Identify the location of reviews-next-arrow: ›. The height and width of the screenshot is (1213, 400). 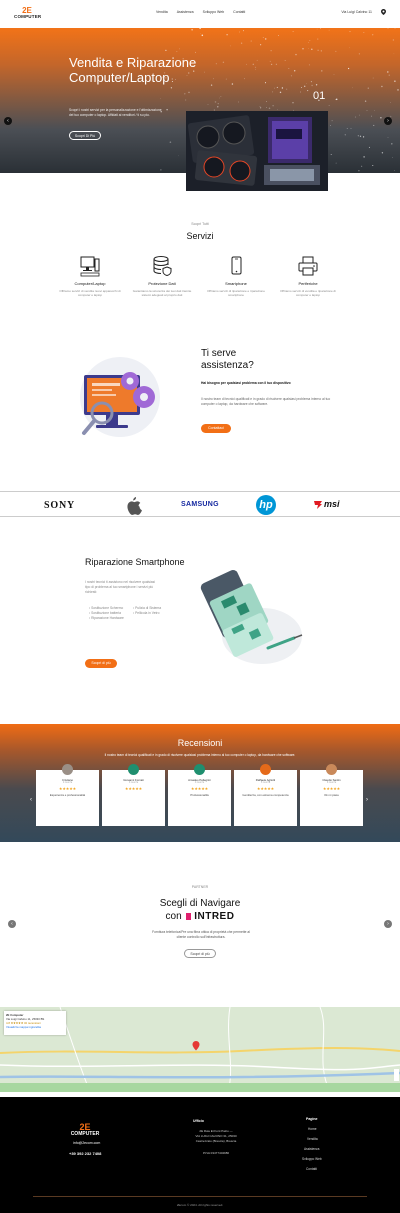
(367, 800).